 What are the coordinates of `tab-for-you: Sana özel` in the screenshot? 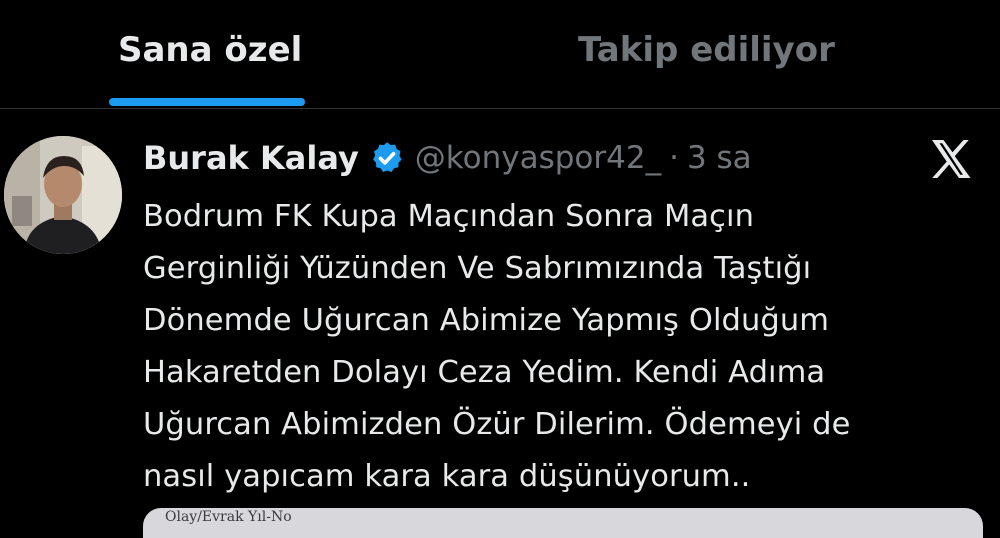 It's located at (210, 50).